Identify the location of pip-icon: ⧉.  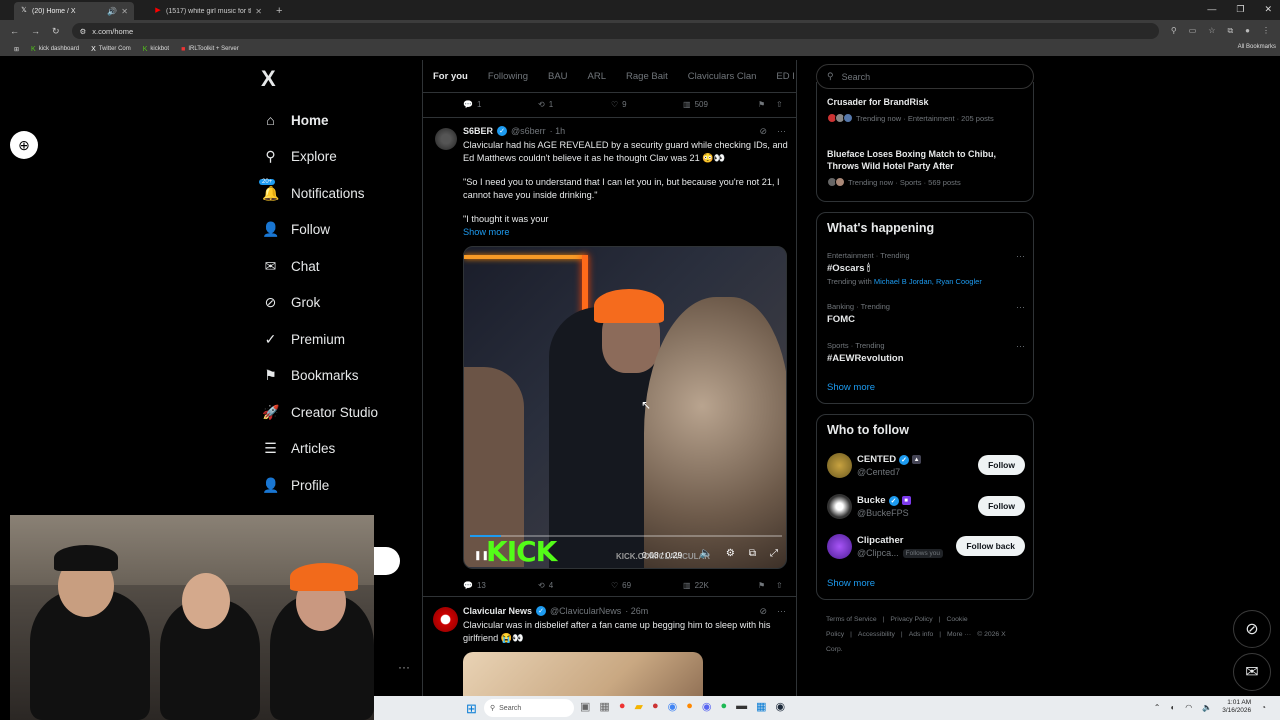
(752, 553).